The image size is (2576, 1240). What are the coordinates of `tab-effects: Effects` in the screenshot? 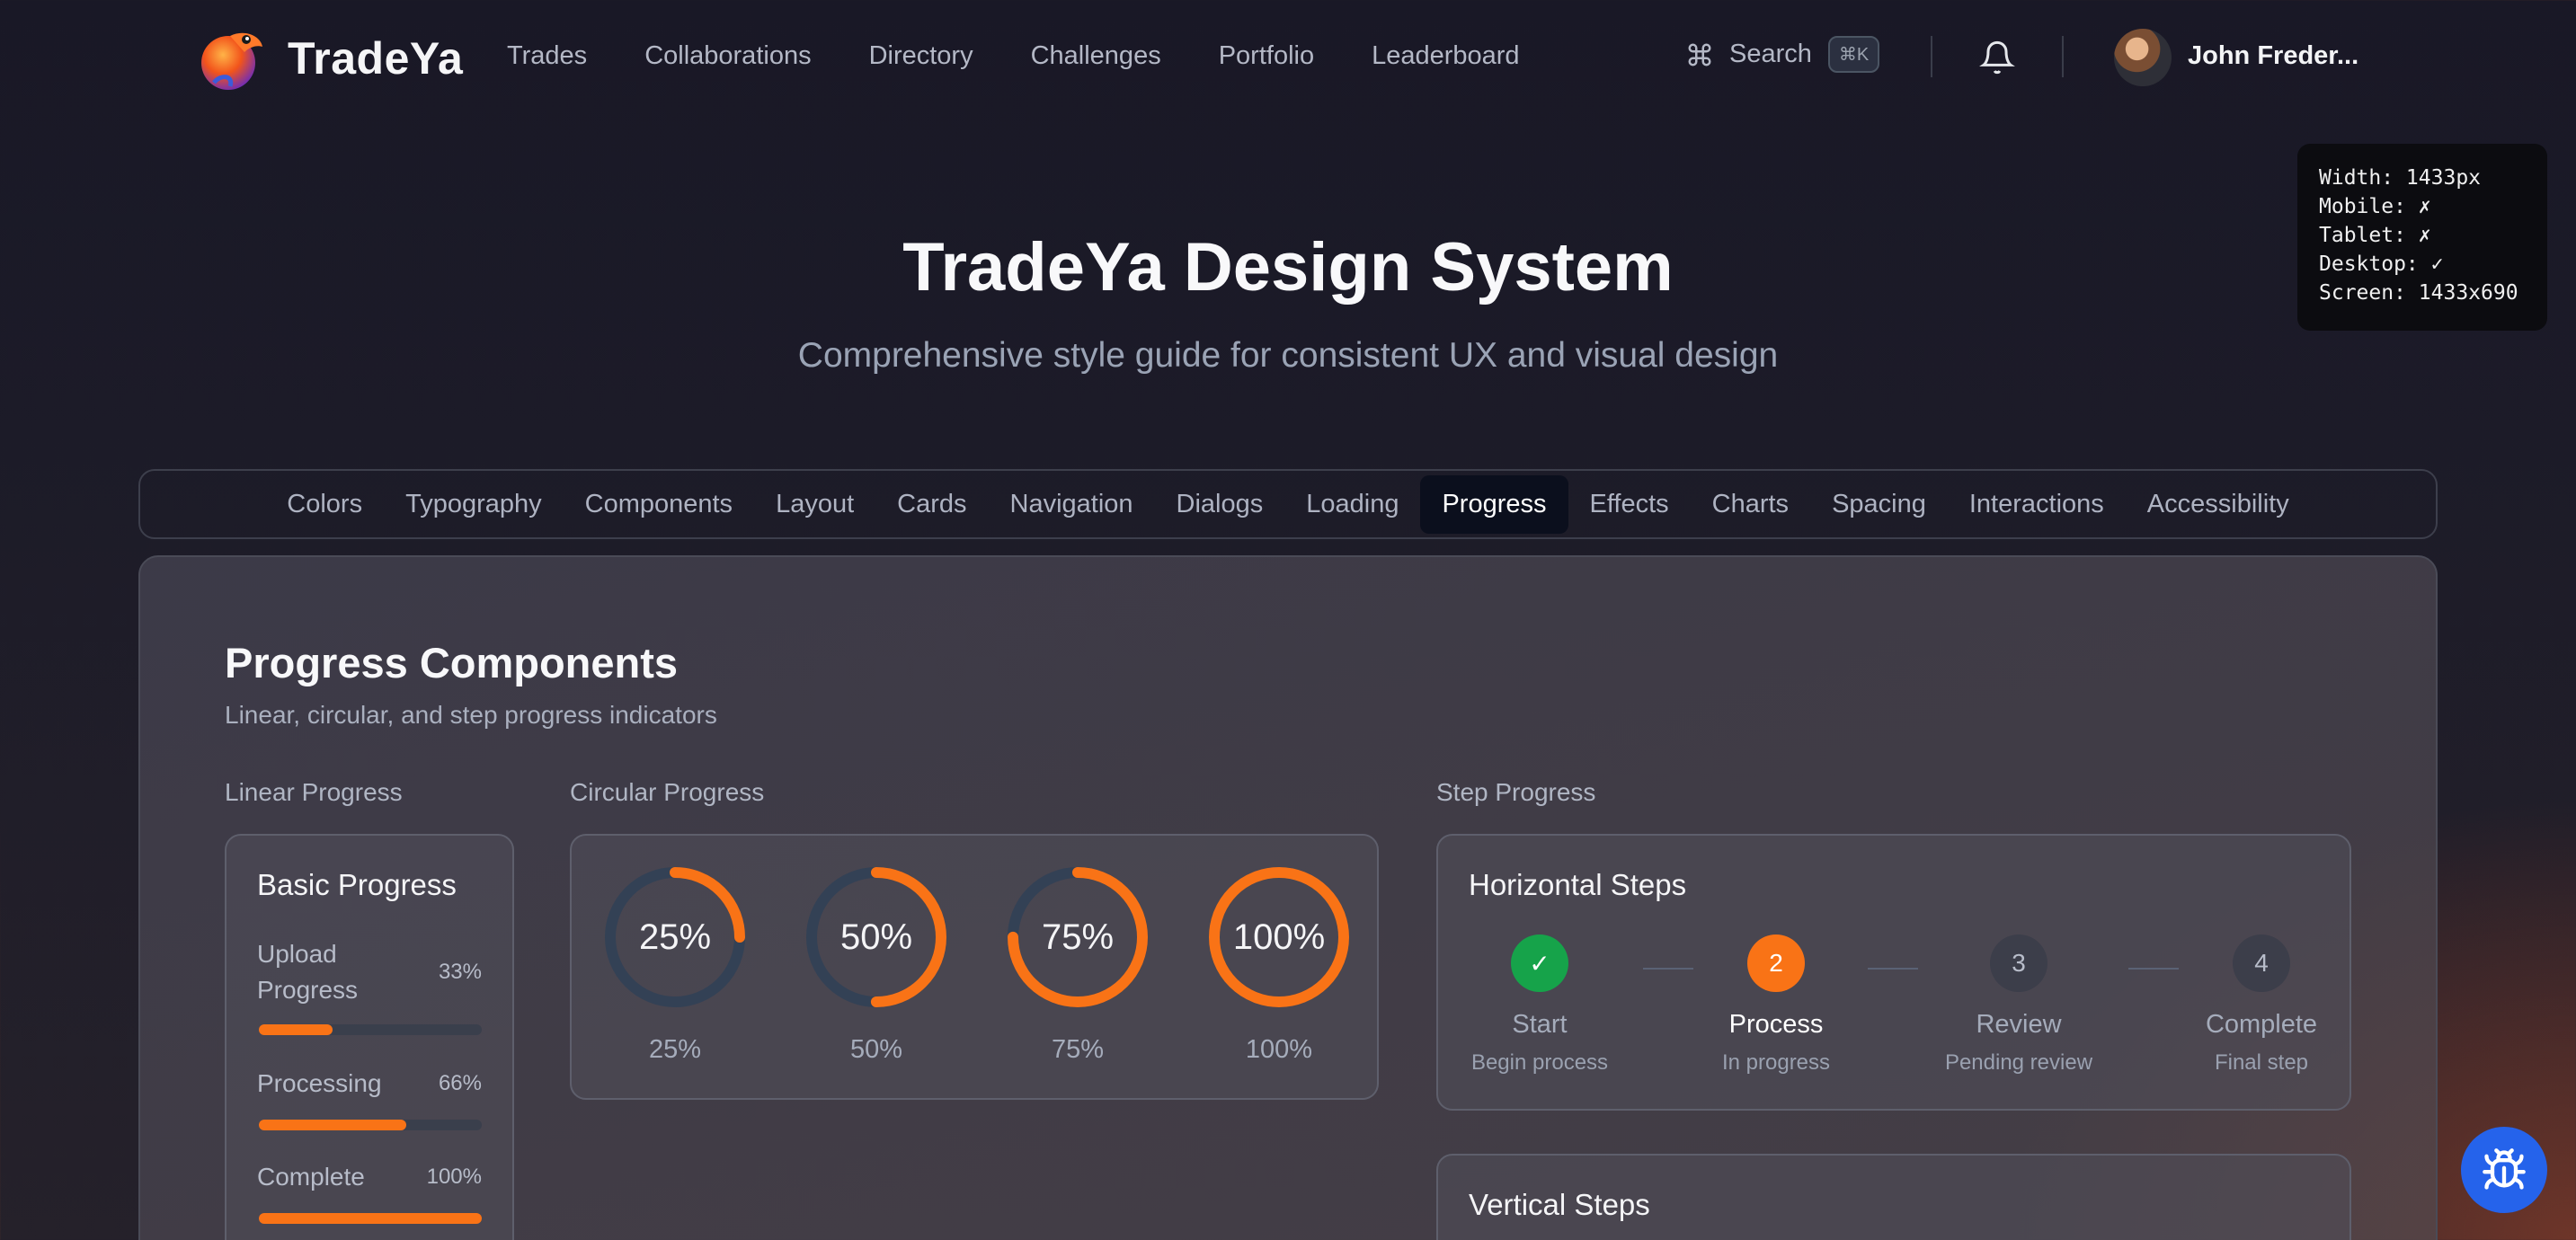 It's located at (1629, 504).